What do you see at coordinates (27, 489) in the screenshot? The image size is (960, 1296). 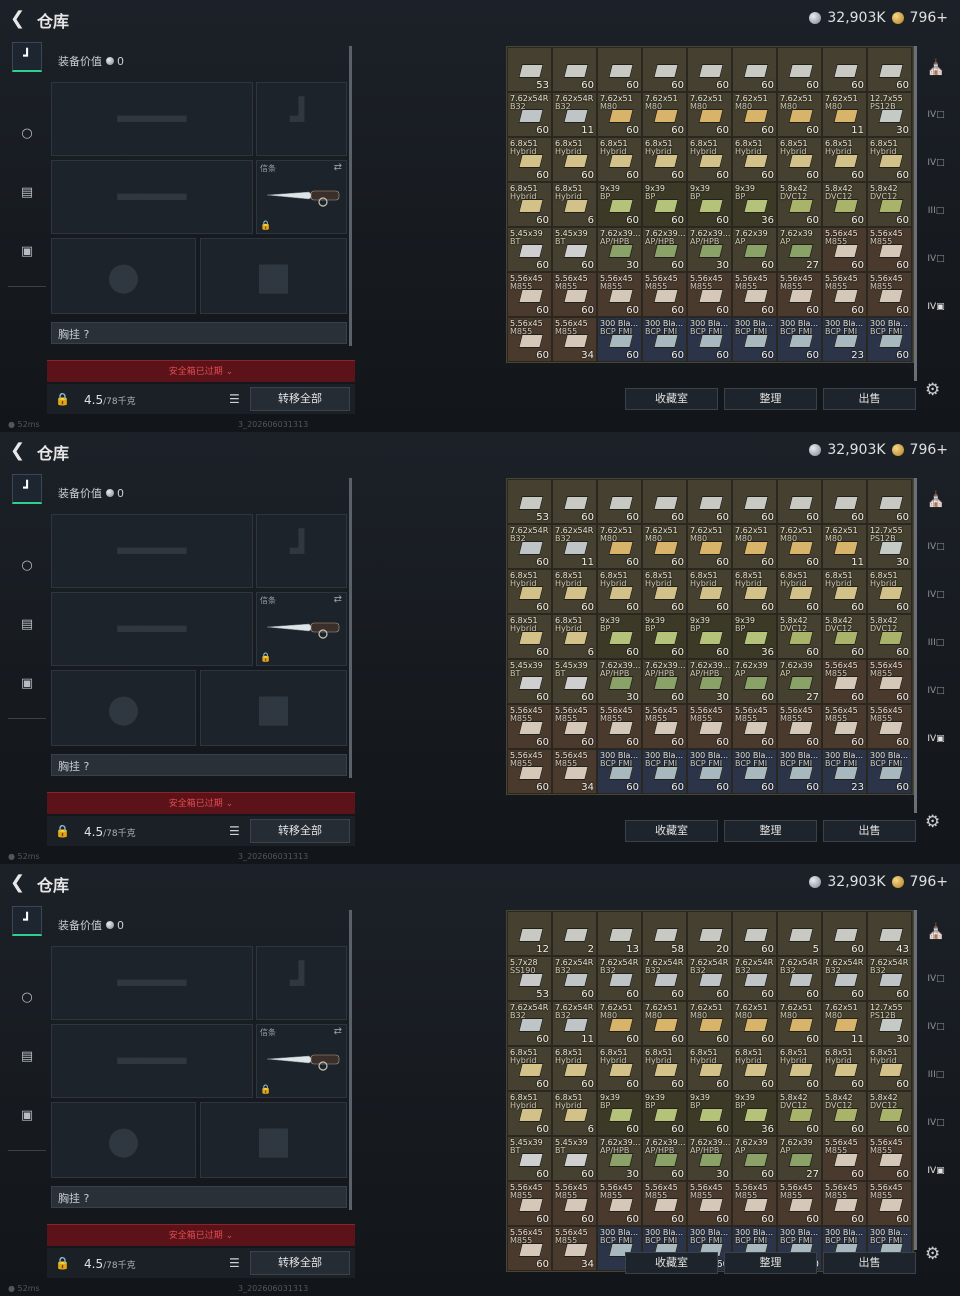 I see `pistol-tab-icon: ┛` at bounding box center [27, 489].